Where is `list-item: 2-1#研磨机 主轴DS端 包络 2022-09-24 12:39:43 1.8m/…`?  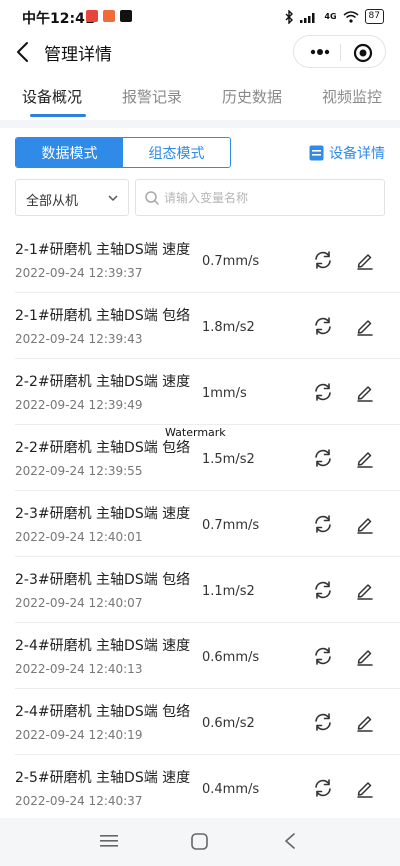
list-item: 2-1#研磨机 主轴DS端 包络 2022-09-24 12:39:43 1.8m/… is located at coordinates (200, 326).